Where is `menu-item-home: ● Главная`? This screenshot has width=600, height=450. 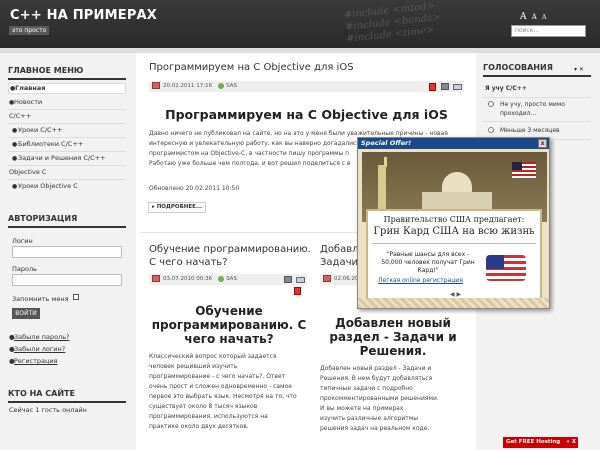
menu-item-home: ● Главная is located at coordinates (67, 88).